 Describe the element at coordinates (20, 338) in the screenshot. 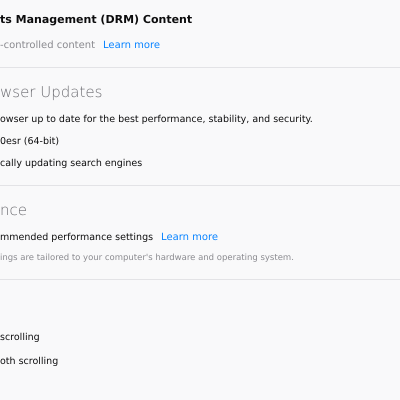

I see `setting-label: scrolling` at that location.